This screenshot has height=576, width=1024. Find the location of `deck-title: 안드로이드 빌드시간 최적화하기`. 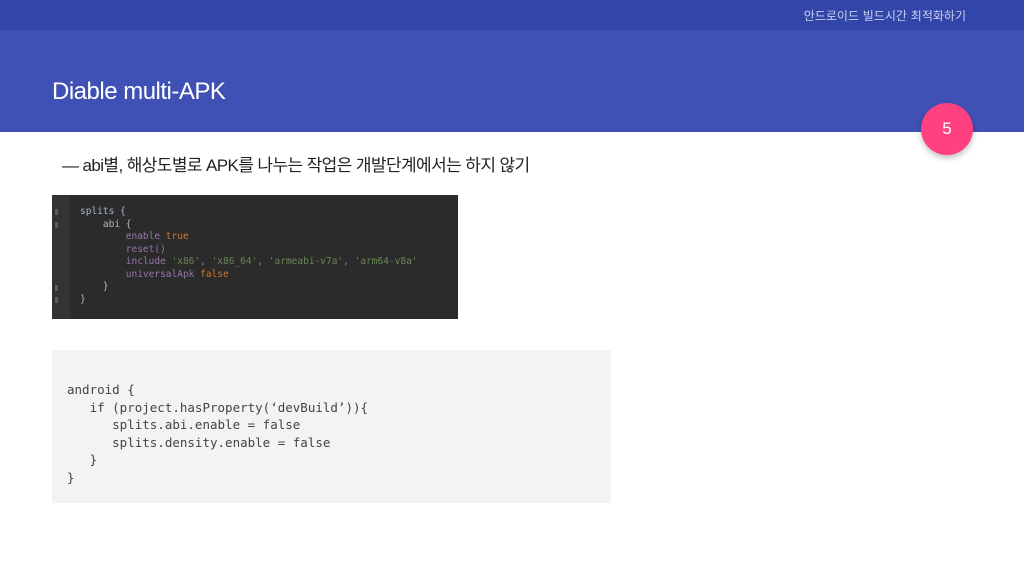

deck-title: 안드로이드 빌드시간 최적화하기 is located at coordinates (884, 16).